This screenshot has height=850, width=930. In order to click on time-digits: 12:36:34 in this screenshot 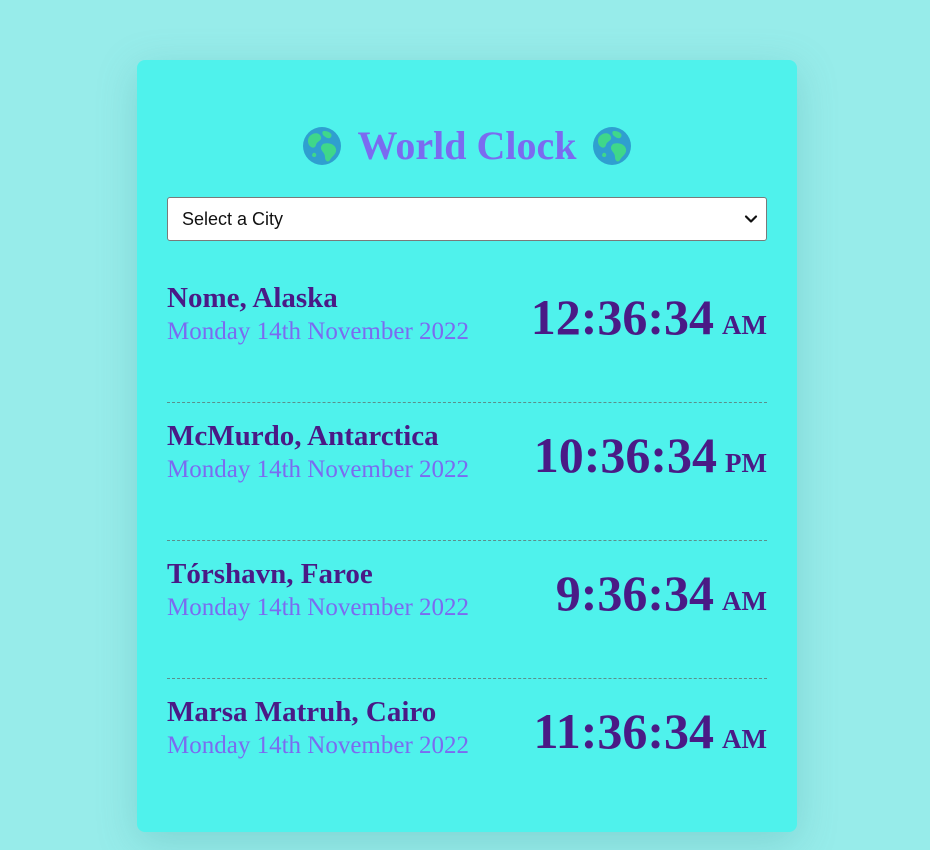, I will do `click(622, 317)`.